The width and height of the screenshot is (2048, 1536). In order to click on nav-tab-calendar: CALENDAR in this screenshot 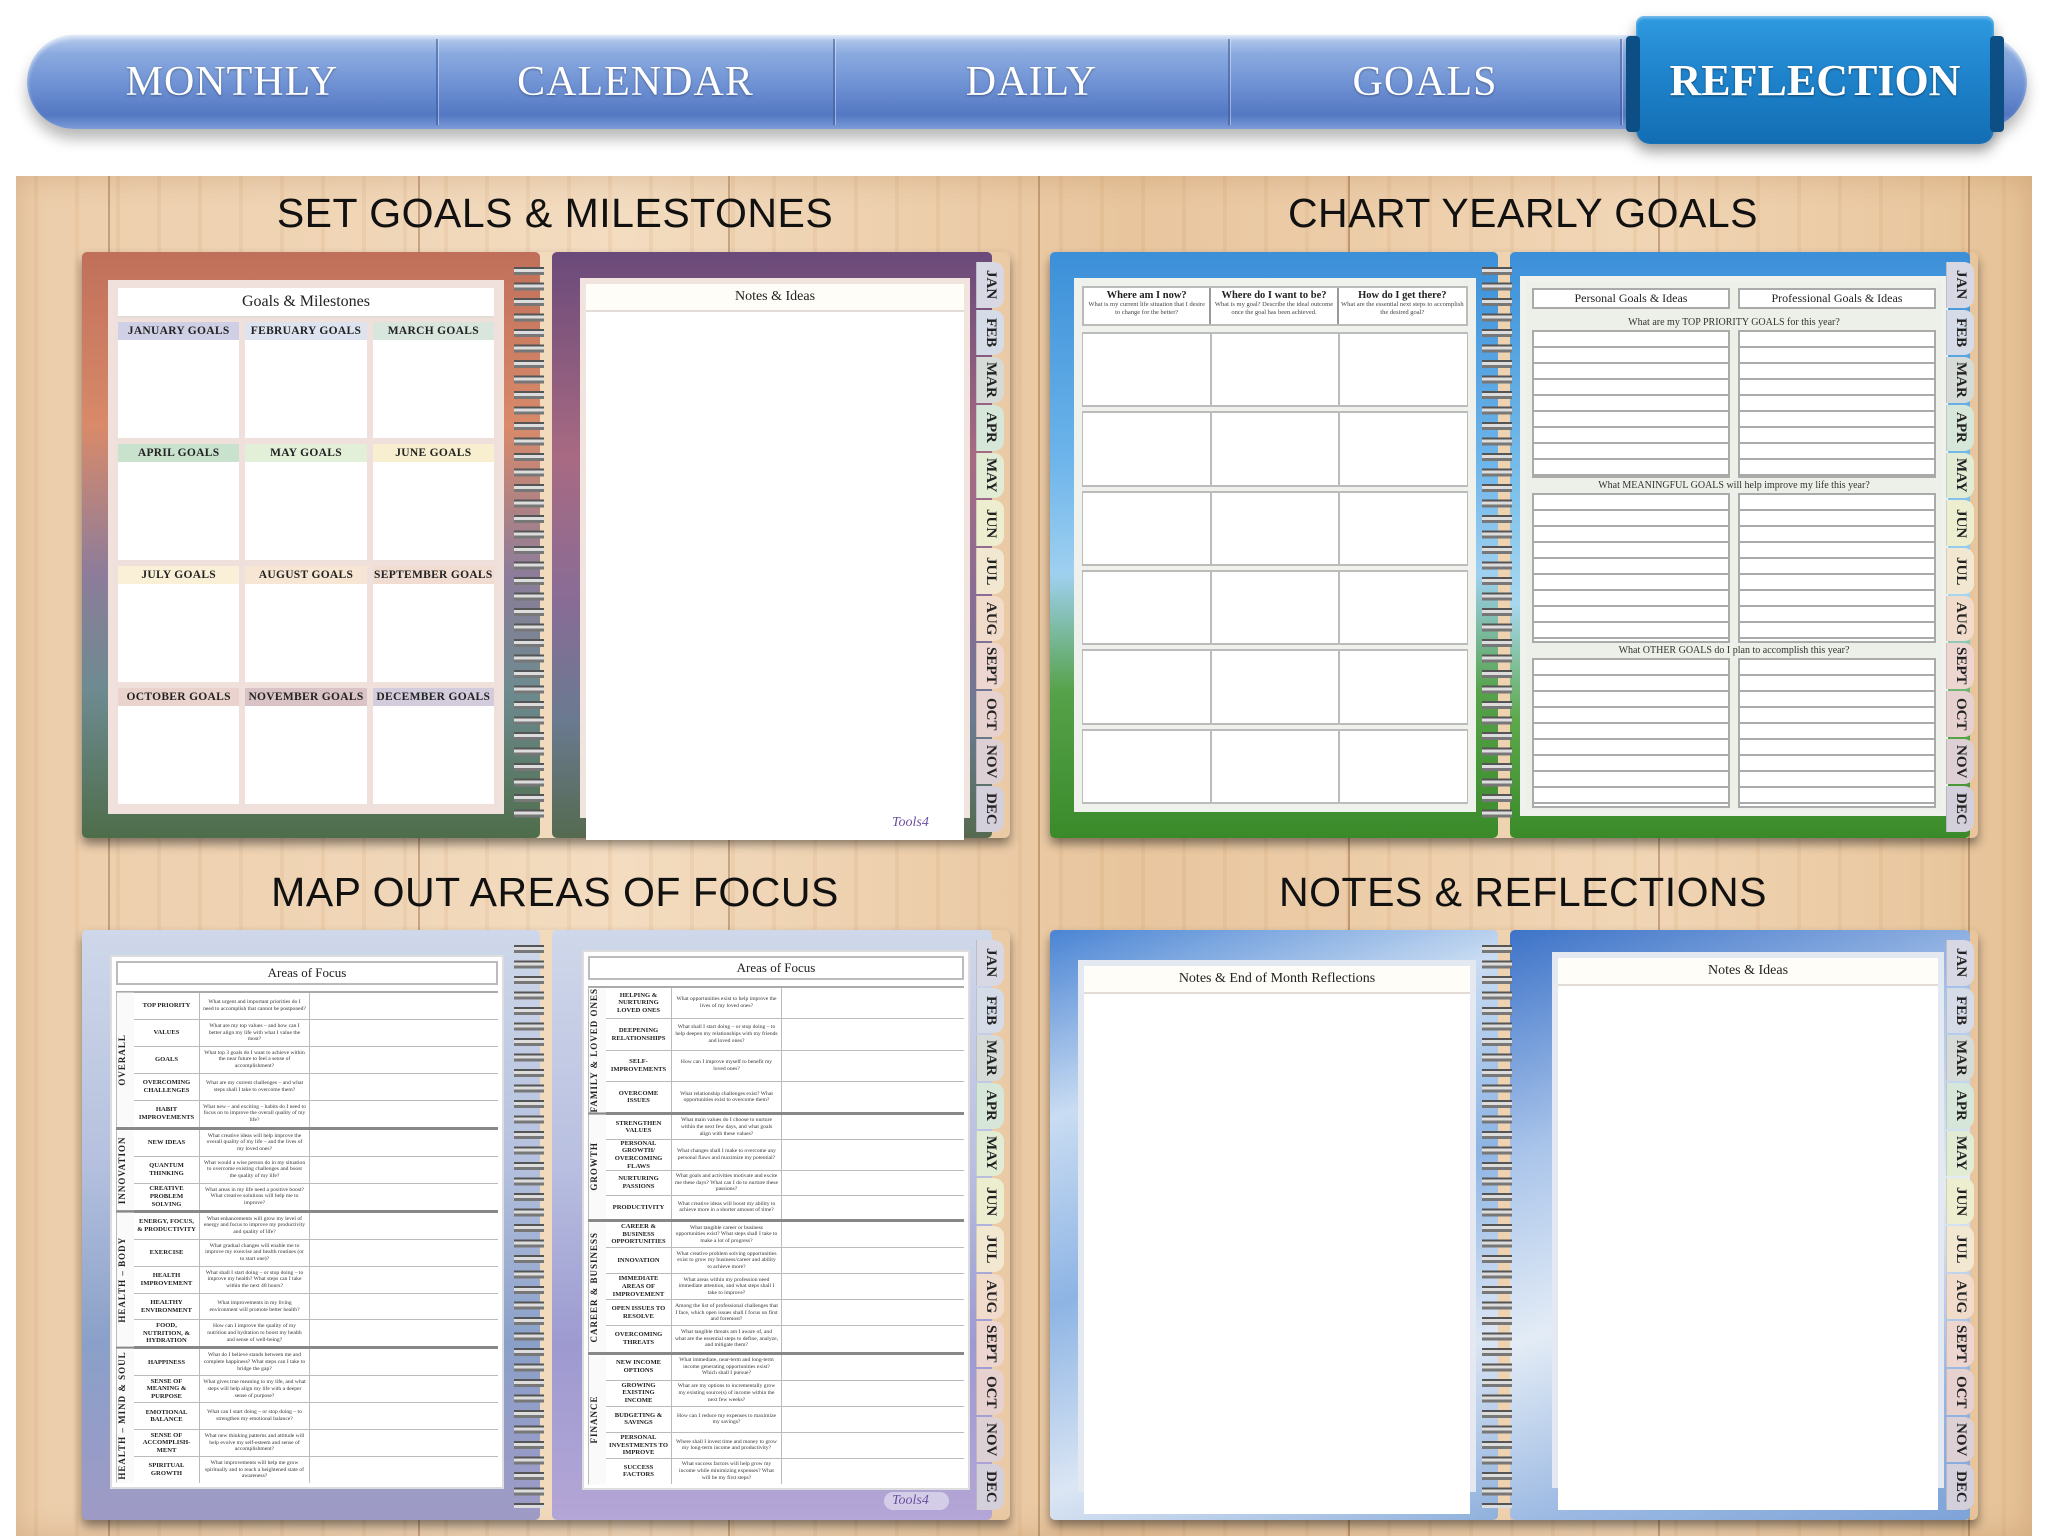, I will do `click(635, 82)`.